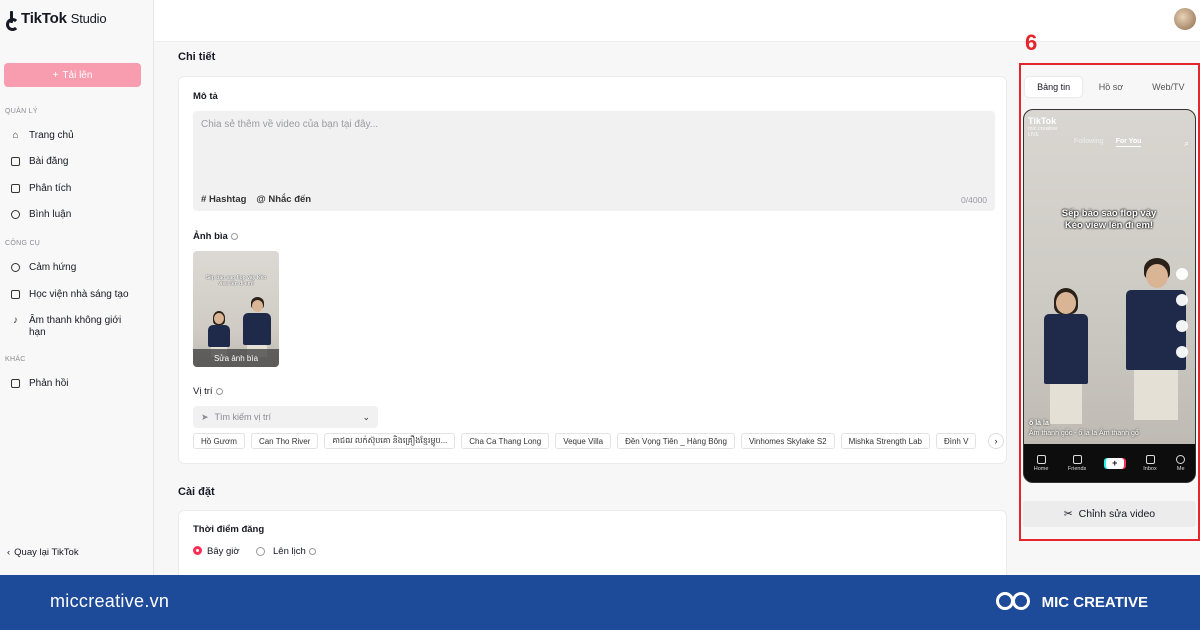  Describe the element at coordinates (44, 18) in the screenshot. I see `logo-brand: TikTok` at that location.